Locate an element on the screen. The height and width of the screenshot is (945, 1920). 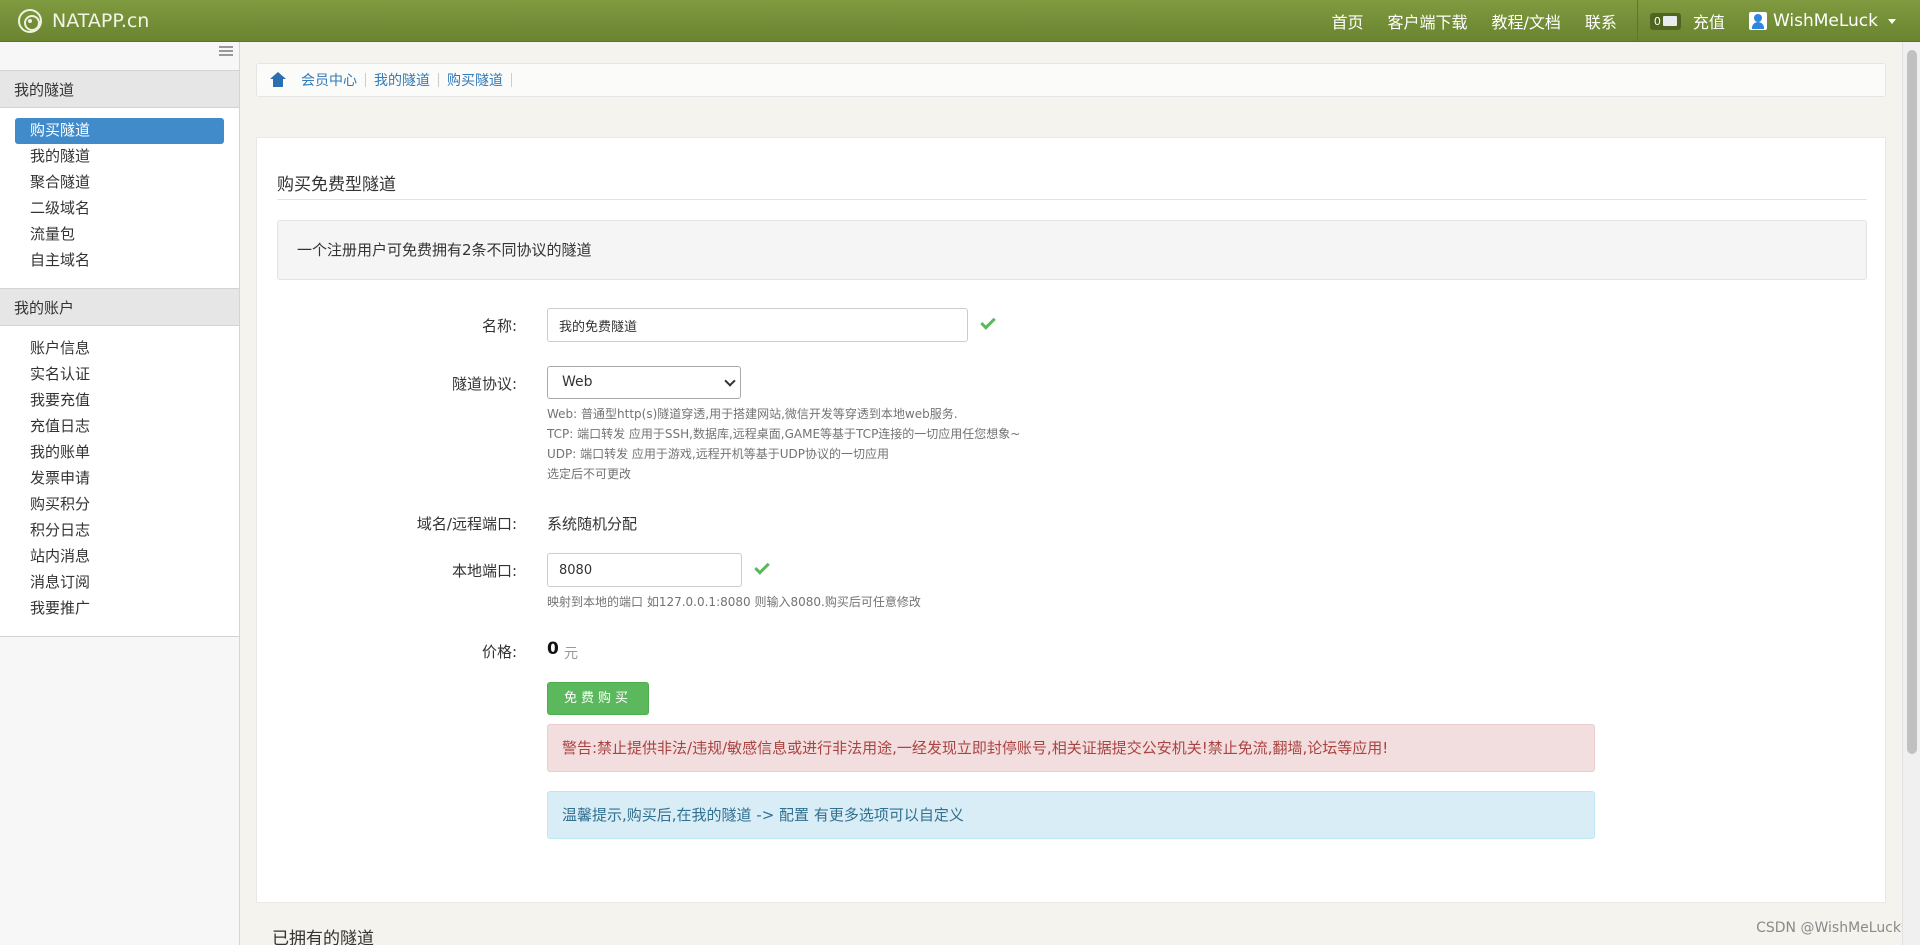
sidebar-item-points-log: 积分日志 is located at coordinates (119, 531).